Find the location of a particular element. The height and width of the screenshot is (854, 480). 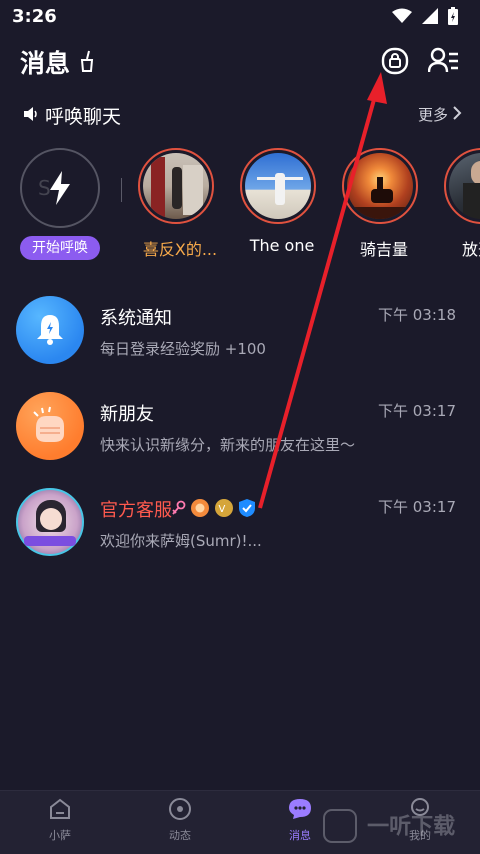

message-name: 系统通知 is located at coordinates (136, 318).